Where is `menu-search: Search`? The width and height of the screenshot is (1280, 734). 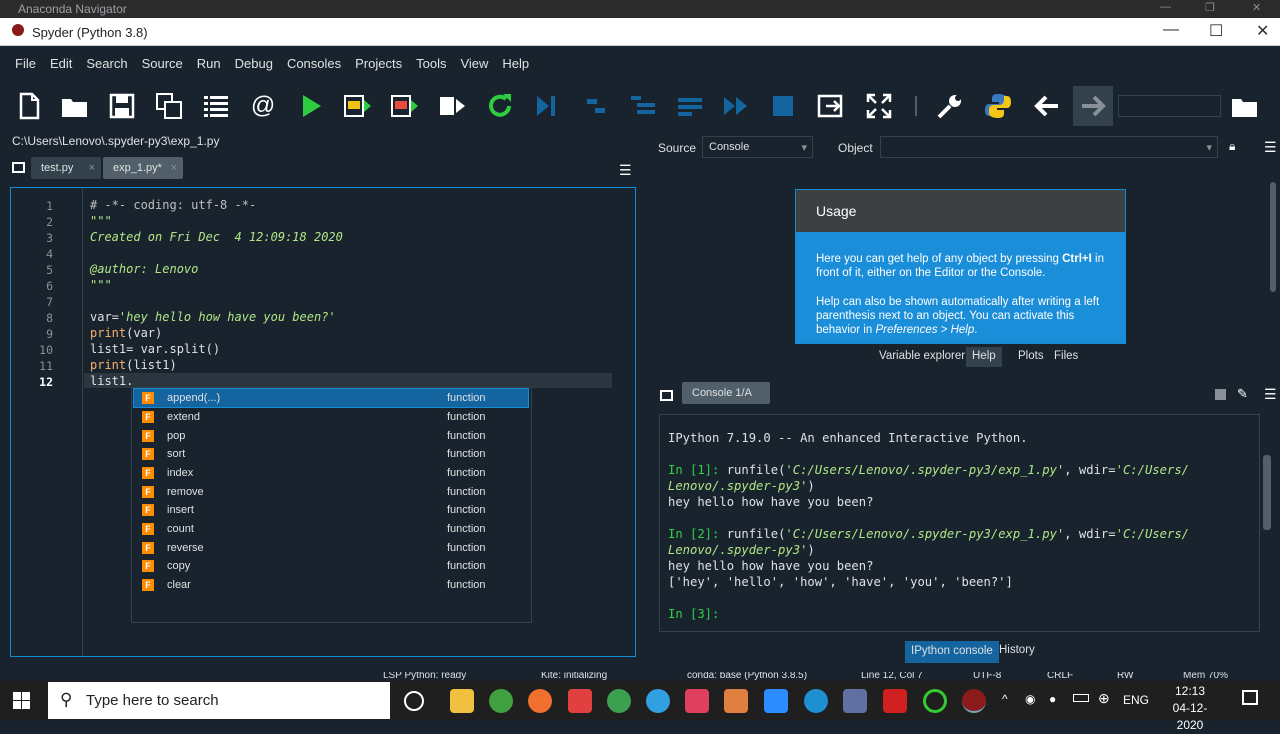
menu-search: Search is located at coordinates (106, 63).